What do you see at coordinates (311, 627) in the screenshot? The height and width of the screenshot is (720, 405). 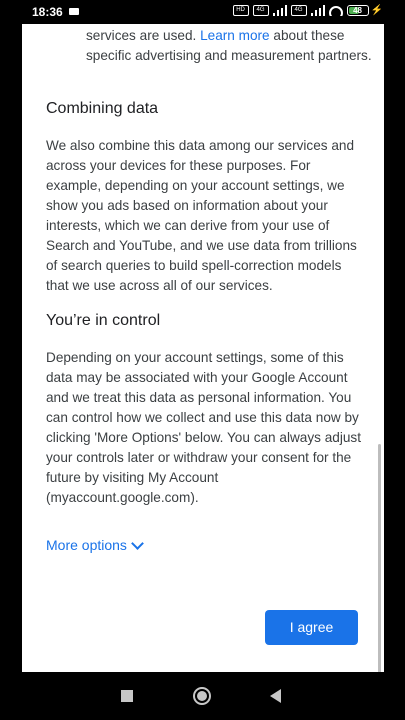 I see `agree-button: I agree` at bounding box center [311, 627].